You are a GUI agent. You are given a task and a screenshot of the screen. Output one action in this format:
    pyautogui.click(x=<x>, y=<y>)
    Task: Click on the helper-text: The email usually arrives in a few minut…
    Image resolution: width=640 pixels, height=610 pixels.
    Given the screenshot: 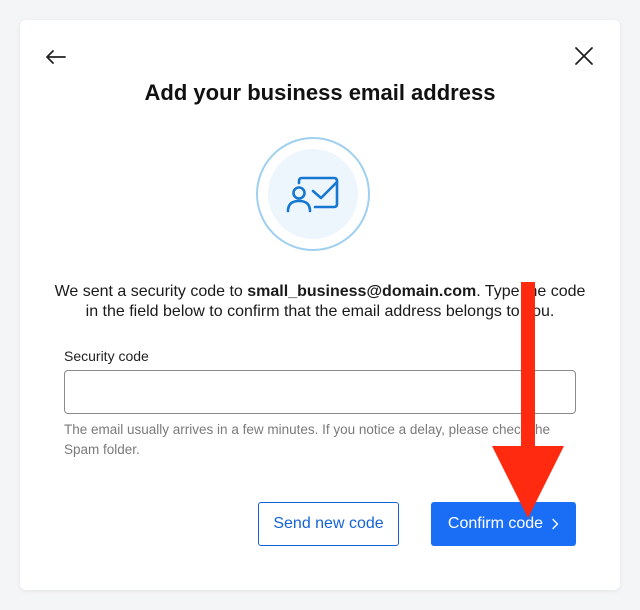 What is the action you would take?
    pyautogui.click(x=307, y=439)
    